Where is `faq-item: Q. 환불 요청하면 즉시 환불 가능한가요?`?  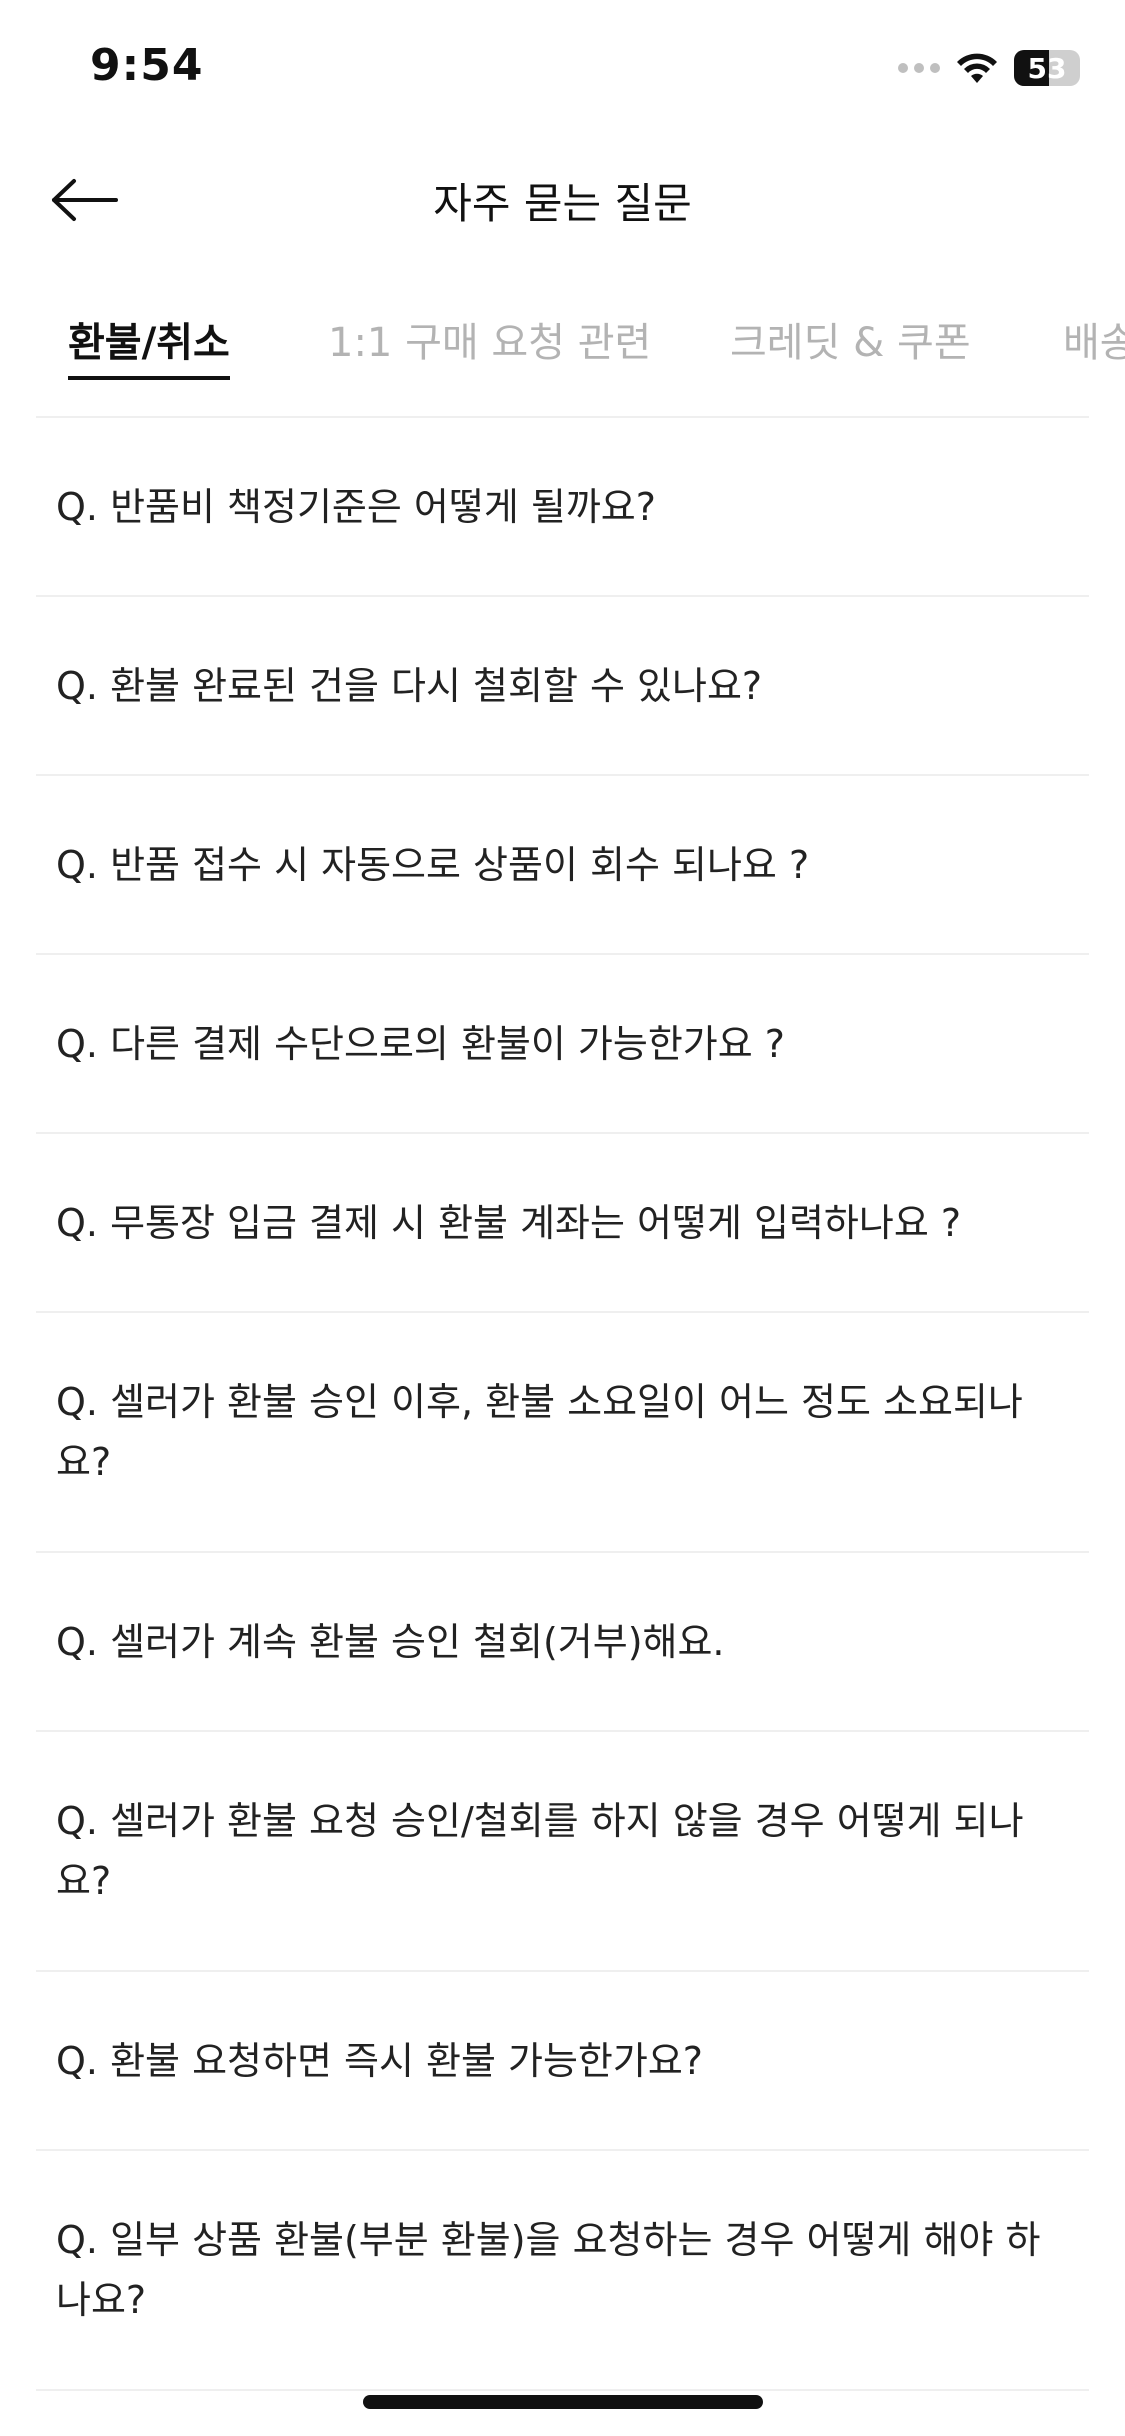 faq-item: Q. 환불 요청하면 즉시 환불 가능한가요? is located at coordinates (562, 2061).